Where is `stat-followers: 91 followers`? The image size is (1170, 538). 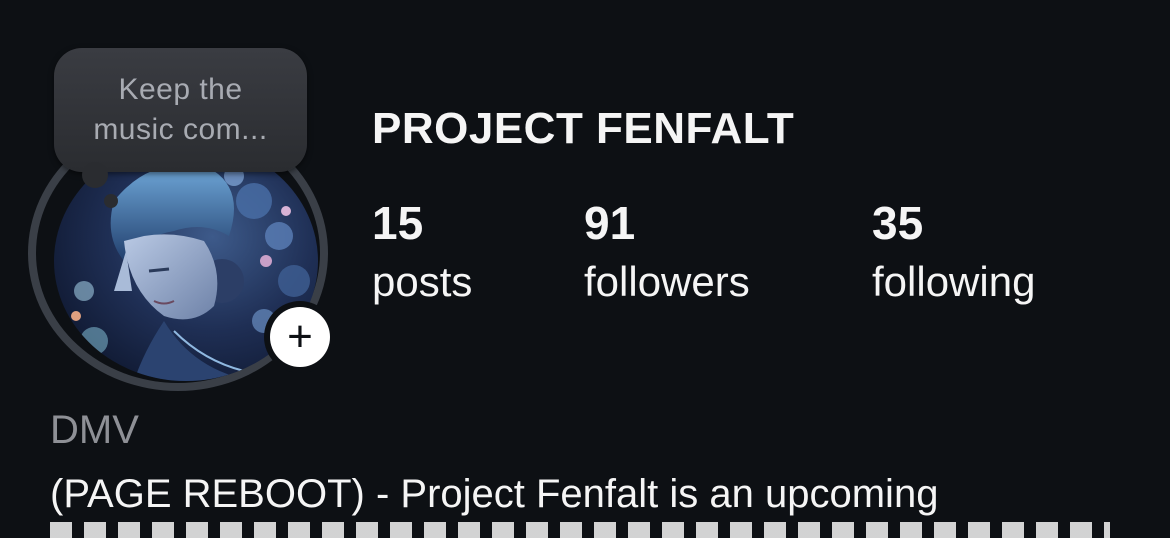
stat-followers: 91 followers is located at coordinates (667, 255).